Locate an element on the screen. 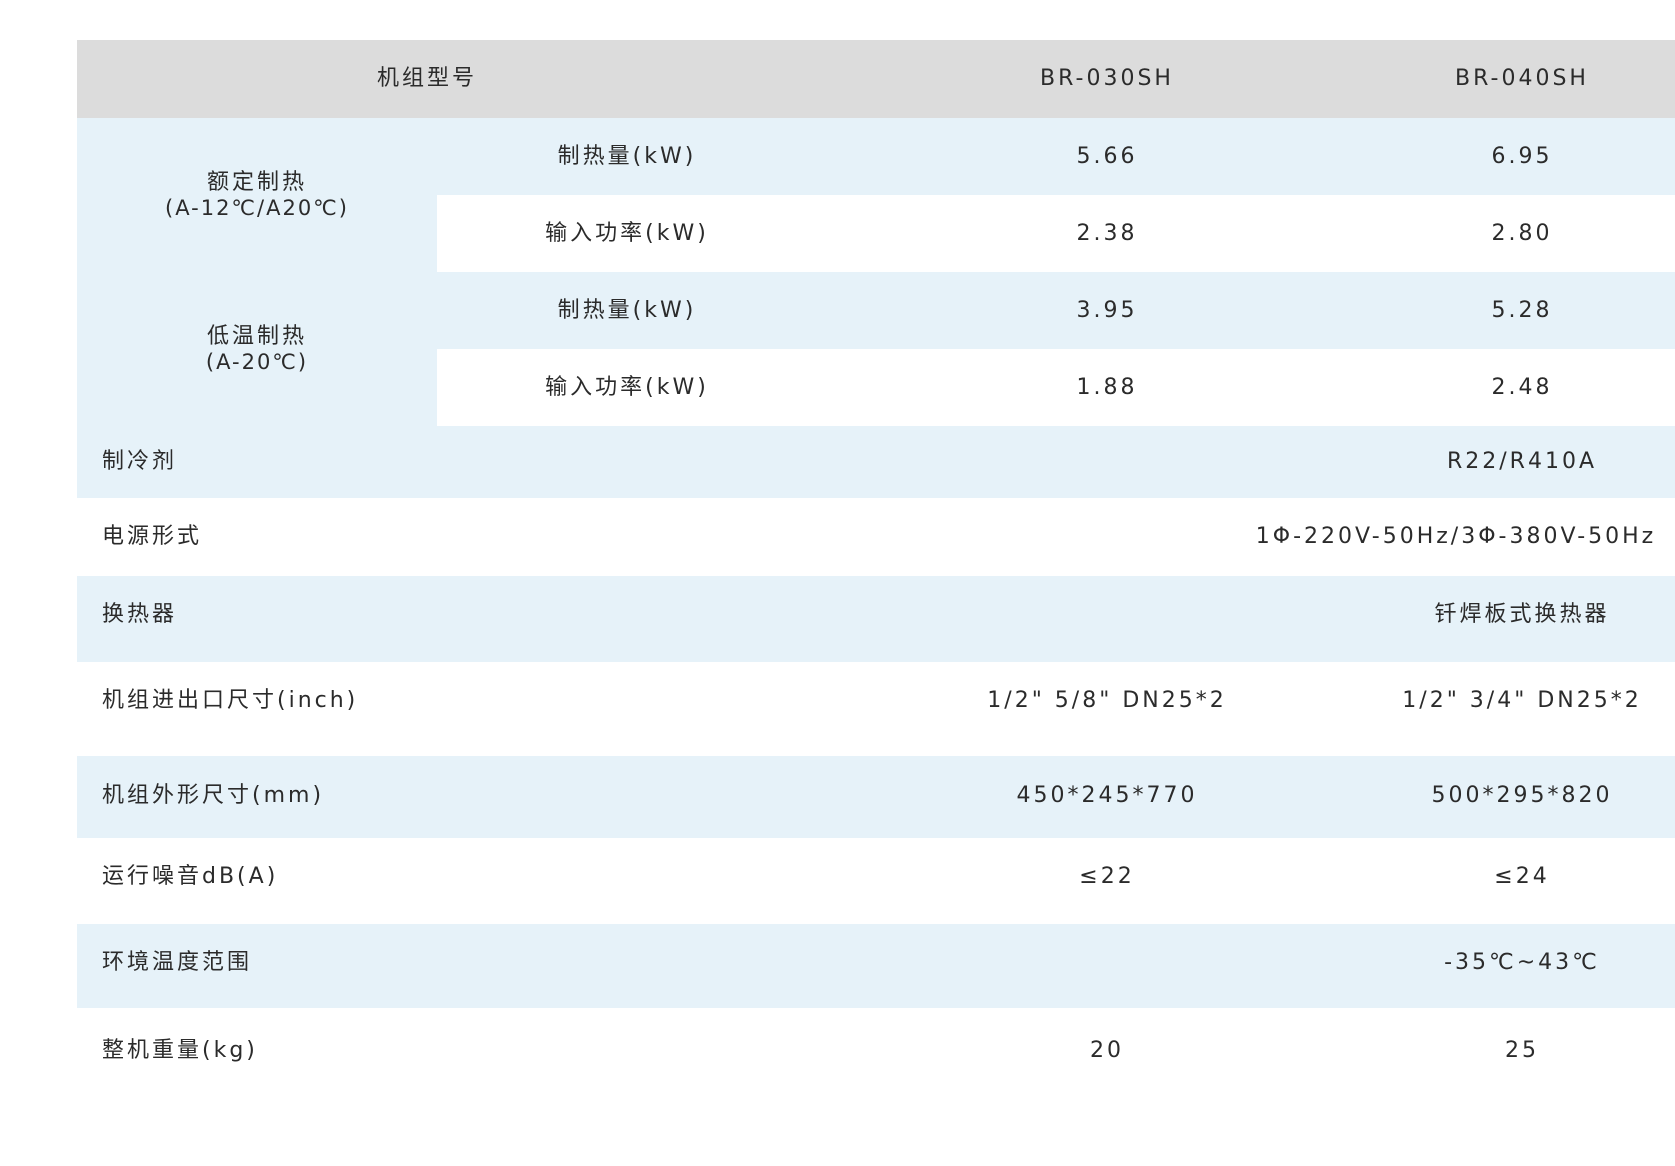  low-temp-heating-label: 低温制热 (A-20℃) is located at coordinates (257, 349).